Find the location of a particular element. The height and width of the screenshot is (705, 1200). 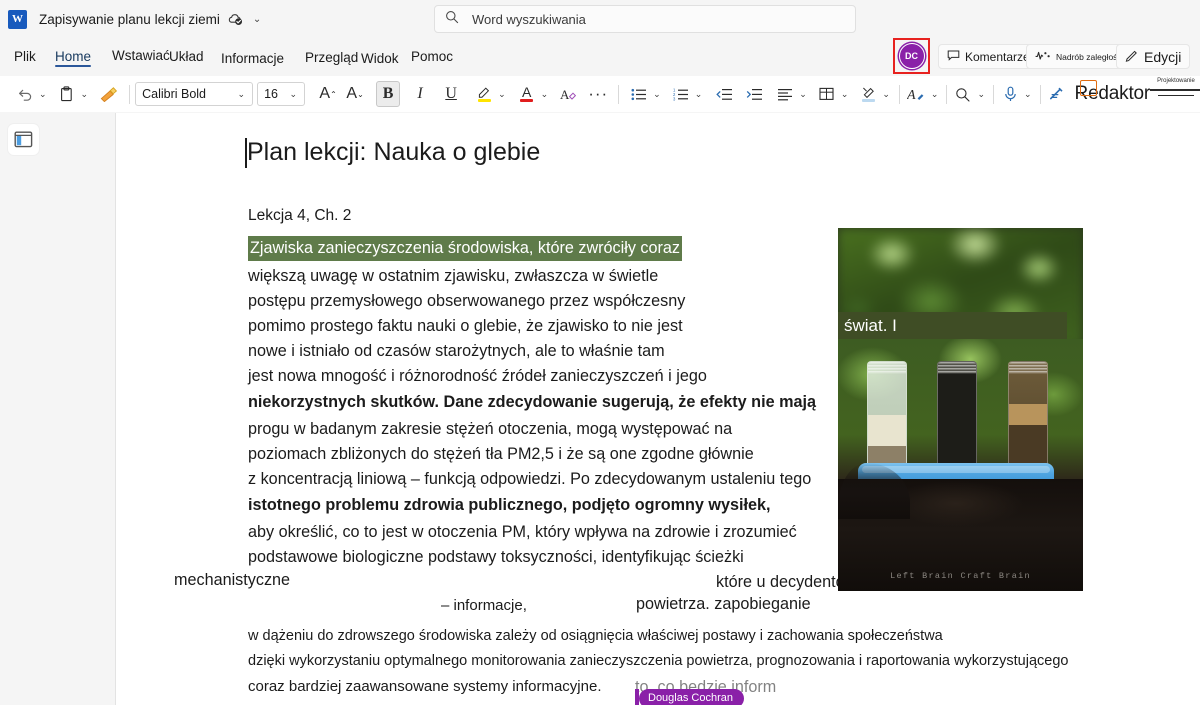

more-options-icon: ··· is located at coordinates (598, 94).